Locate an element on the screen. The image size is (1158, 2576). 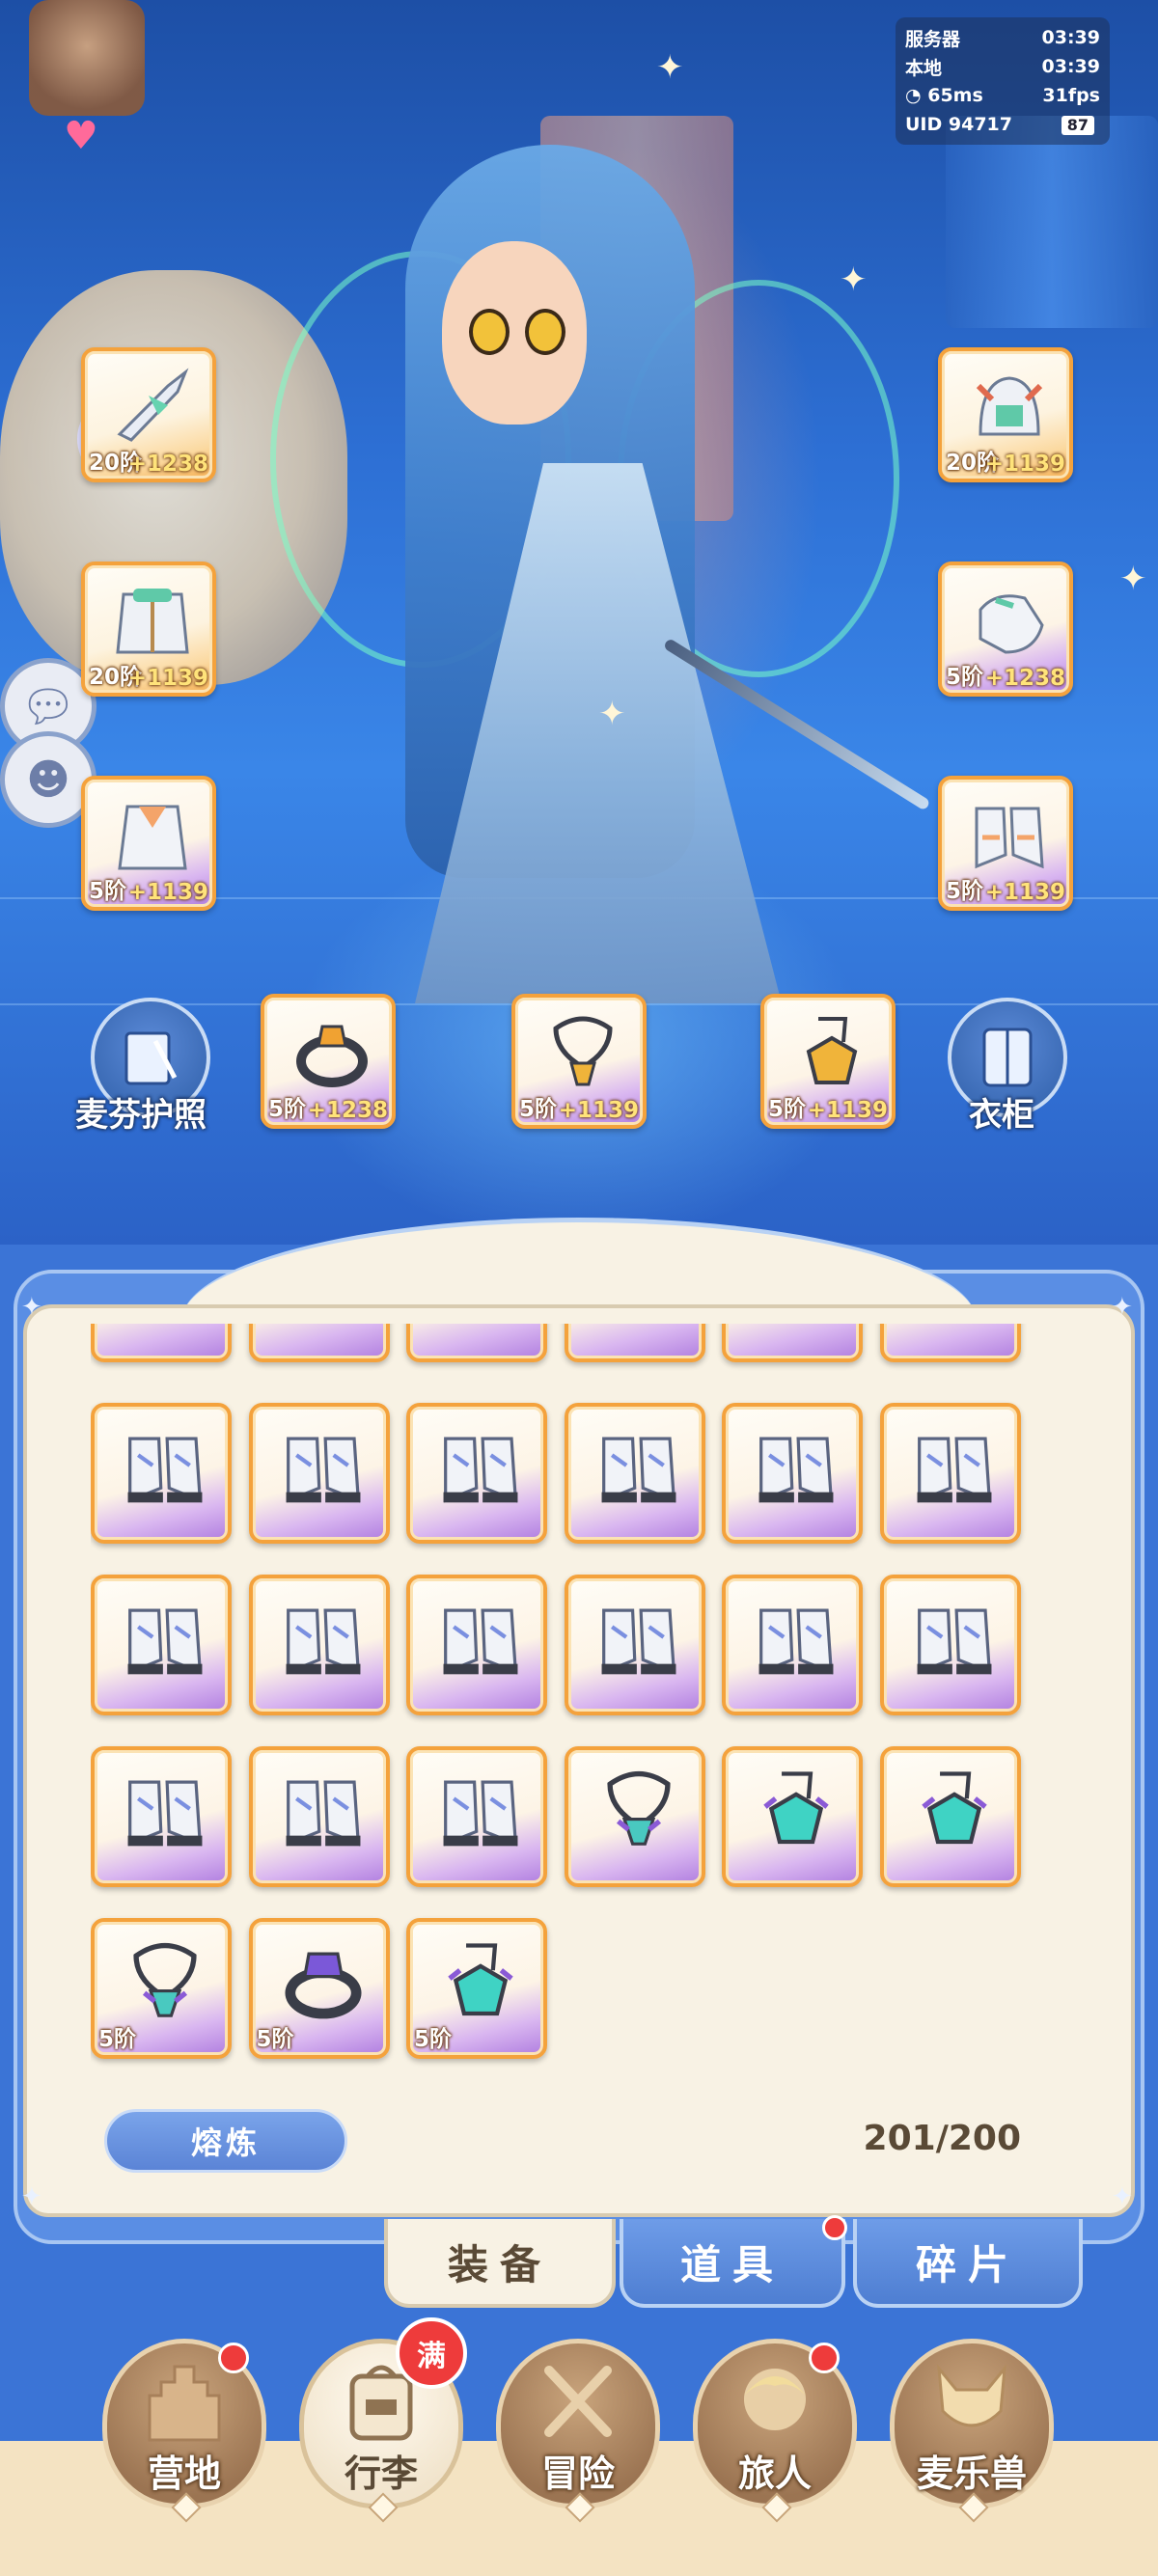
equip-slot-gloves: 5阶 +1238 is located at coordinates (1005, 630).